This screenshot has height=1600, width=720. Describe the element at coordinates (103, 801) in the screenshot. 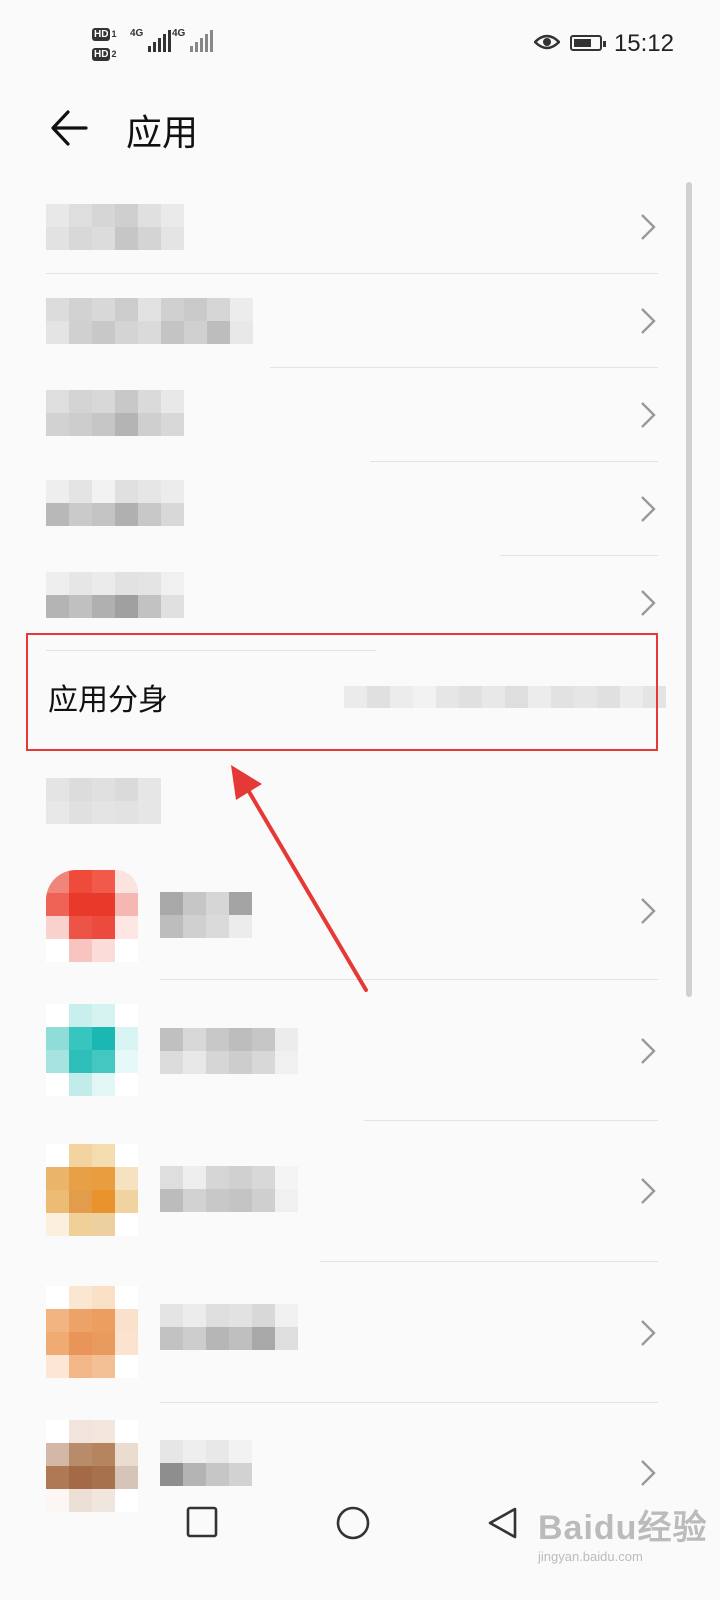

I see `section-header` at that location.